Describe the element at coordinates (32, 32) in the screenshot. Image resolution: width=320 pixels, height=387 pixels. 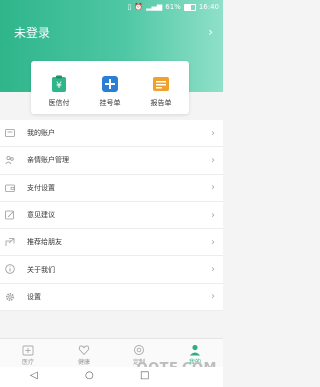
I see `login-prompt: 未登录` at that location.